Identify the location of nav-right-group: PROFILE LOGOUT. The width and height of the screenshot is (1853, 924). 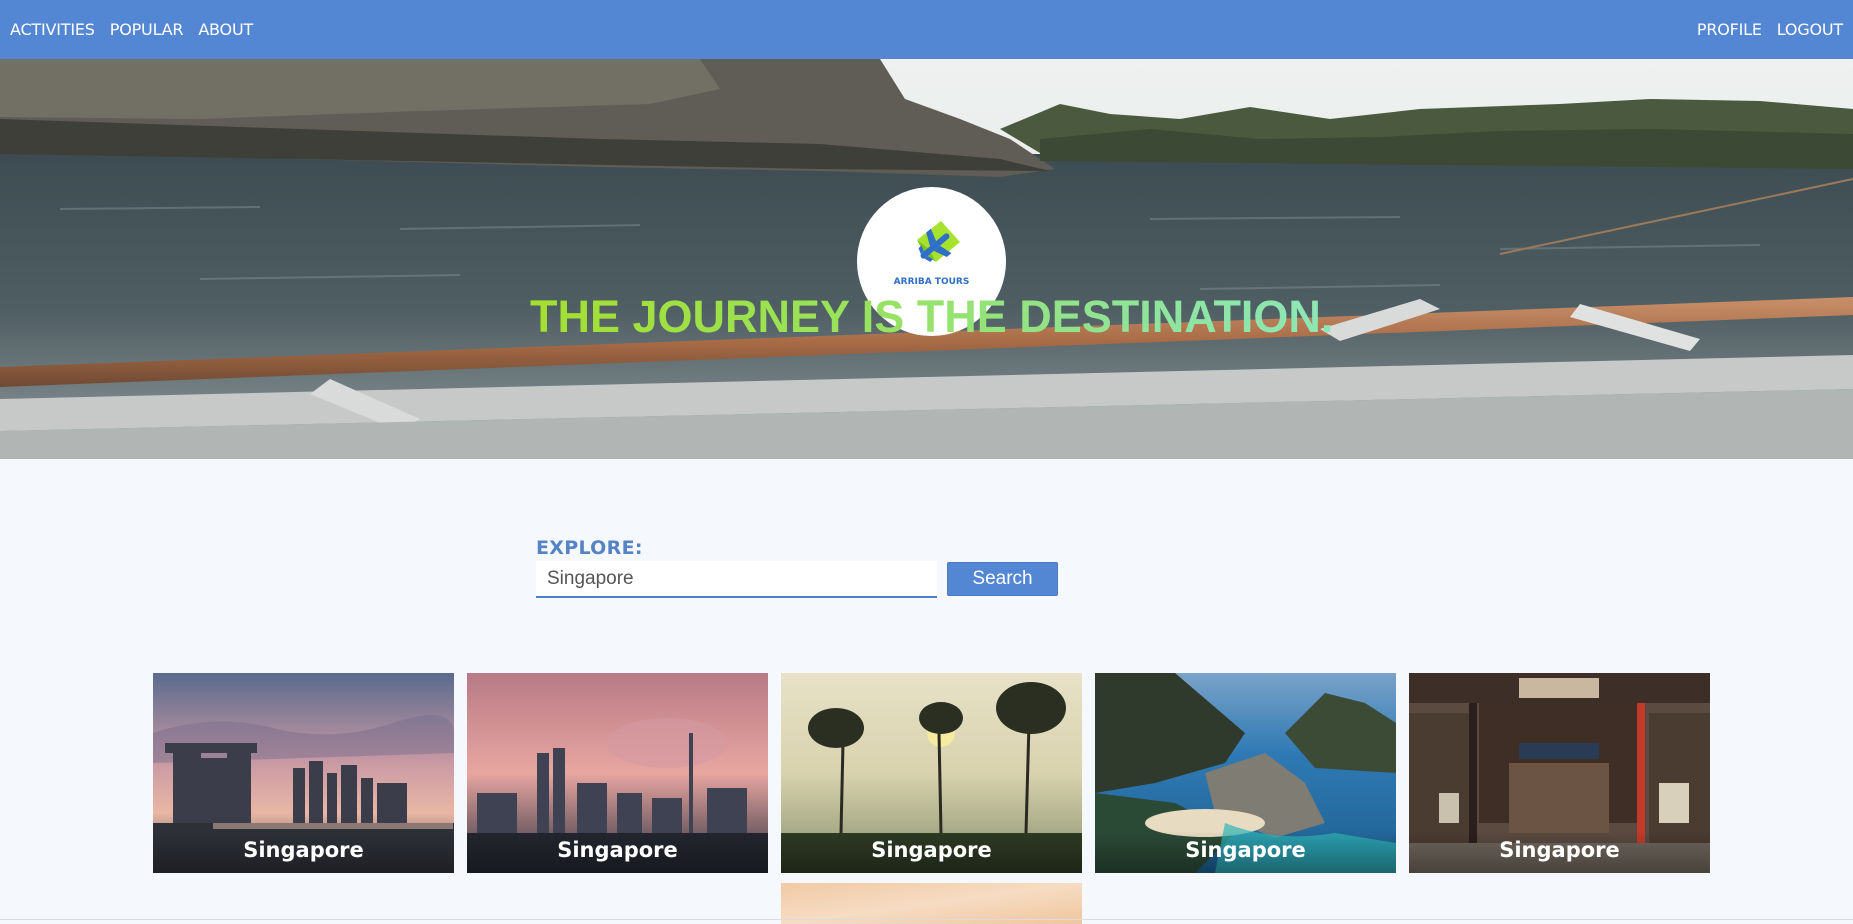
(1770, 29).